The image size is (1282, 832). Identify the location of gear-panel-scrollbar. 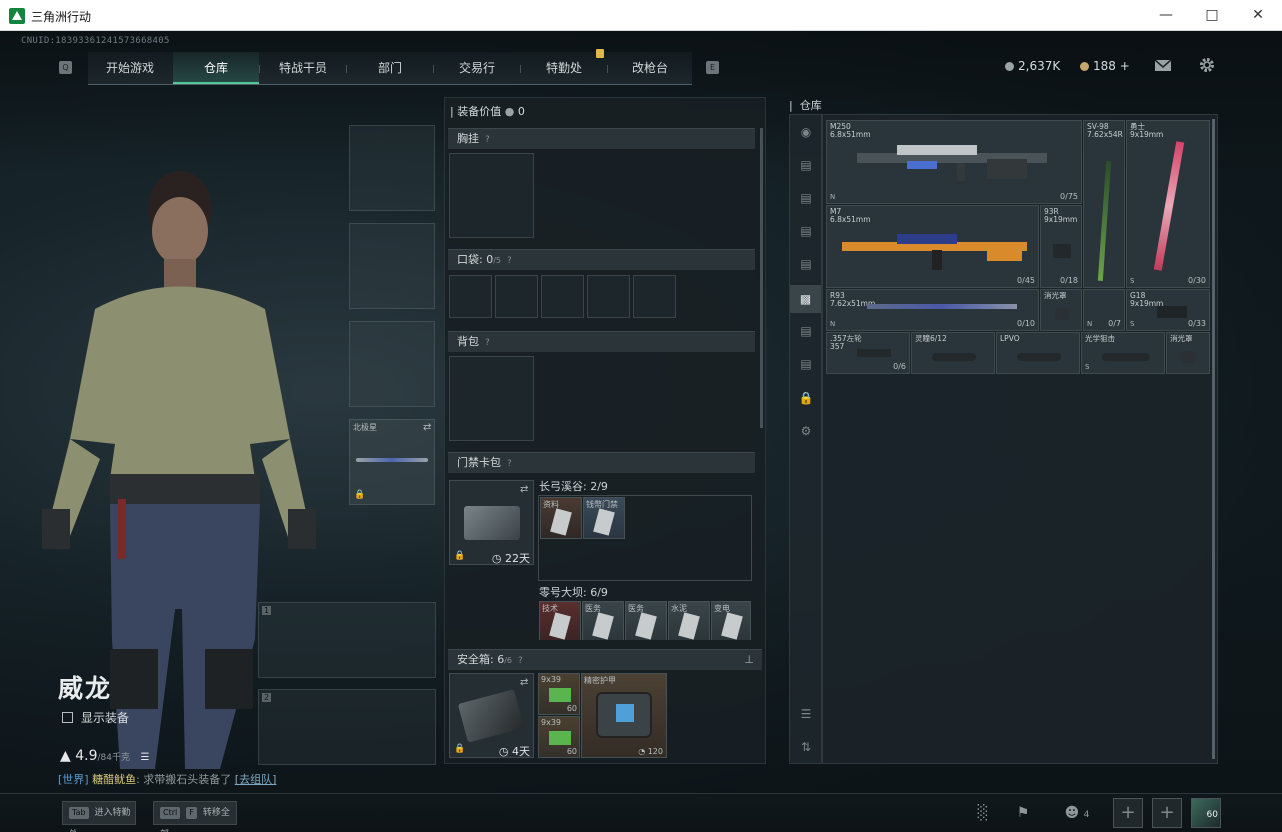
(761, 278).